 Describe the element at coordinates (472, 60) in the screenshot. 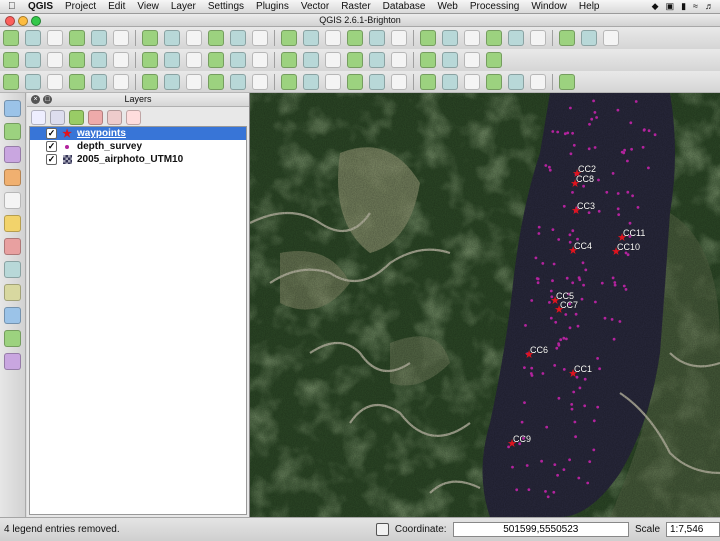

I see `blank-d-icon` at that location.